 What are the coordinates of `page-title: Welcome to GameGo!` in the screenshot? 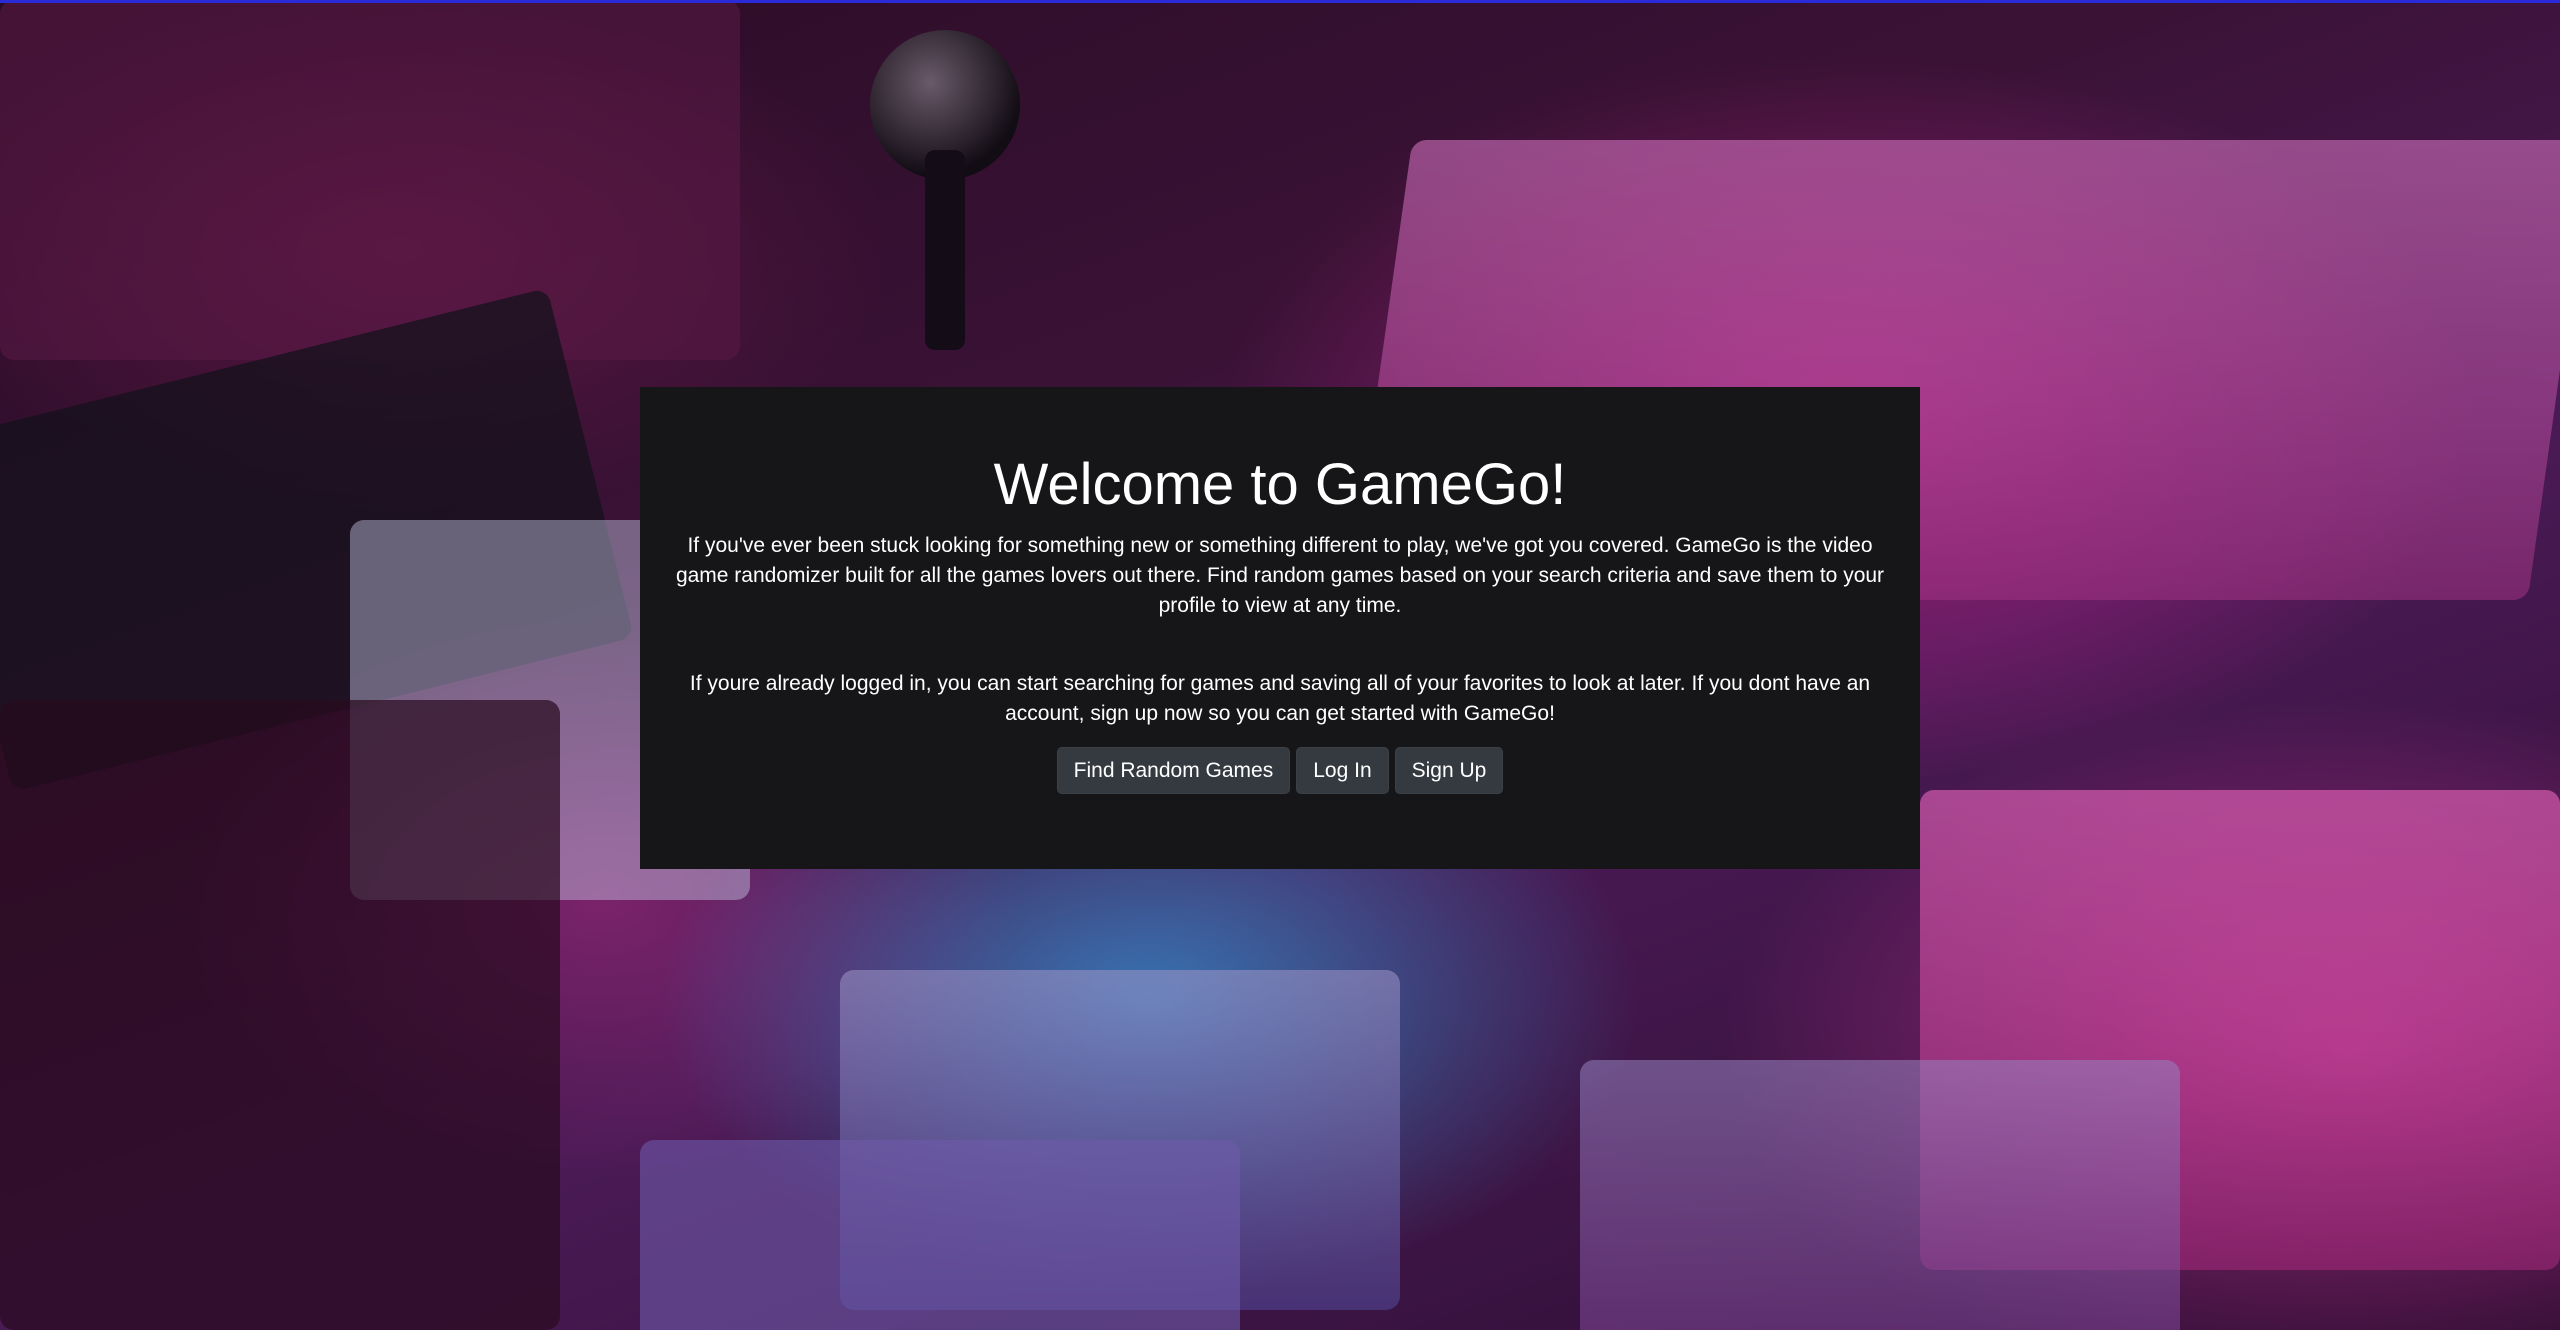 It's located at (1280, 484).